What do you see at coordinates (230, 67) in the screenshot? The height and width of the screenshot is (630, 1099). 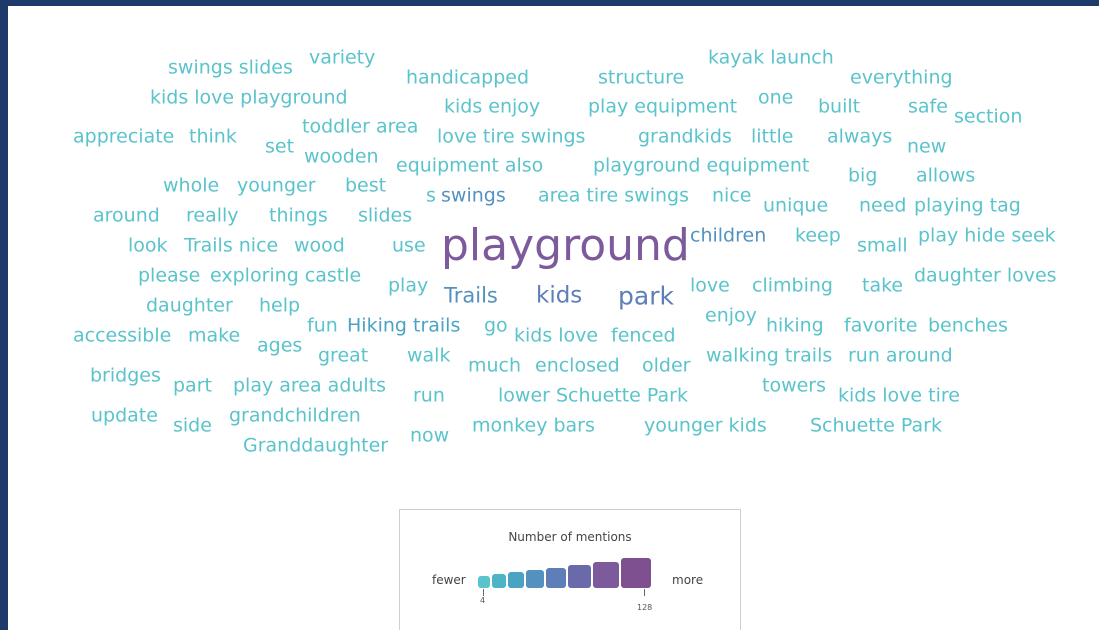 I see `word-swings-slides: swings slides` at bounding box center [230, 67].